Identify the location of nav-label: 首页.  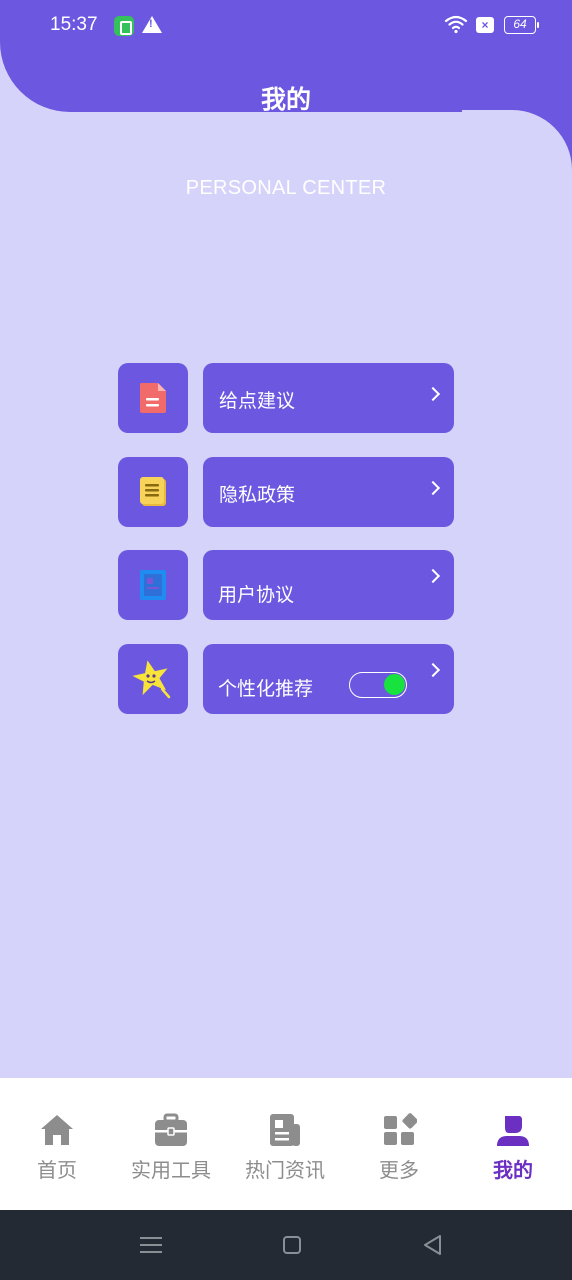
(57, 1170).